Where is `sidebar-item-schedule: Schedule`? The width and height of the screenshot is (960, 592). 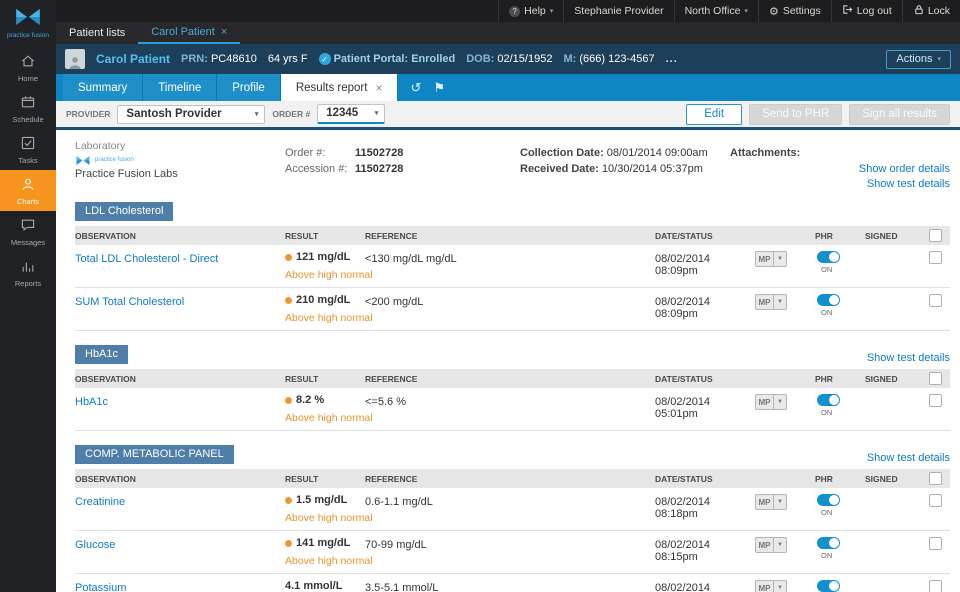 sidebar-item-schedule: Schedule is located at coordinates (28, 108).